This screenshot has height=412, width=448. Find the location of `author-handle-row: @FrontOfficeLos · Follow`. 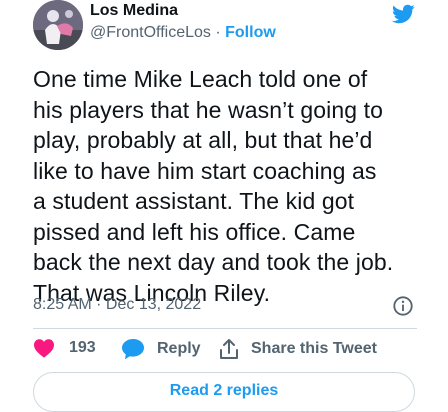

author-handle-row: @FrontOfficeLos · Follow is located at coordinates (183, 33).